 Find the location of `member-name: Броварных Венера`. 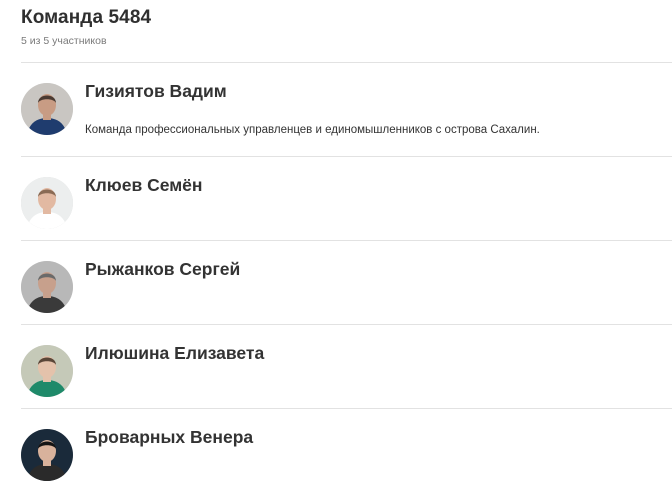

member-name: Броварных Венера is located at coordinates (169, 437).